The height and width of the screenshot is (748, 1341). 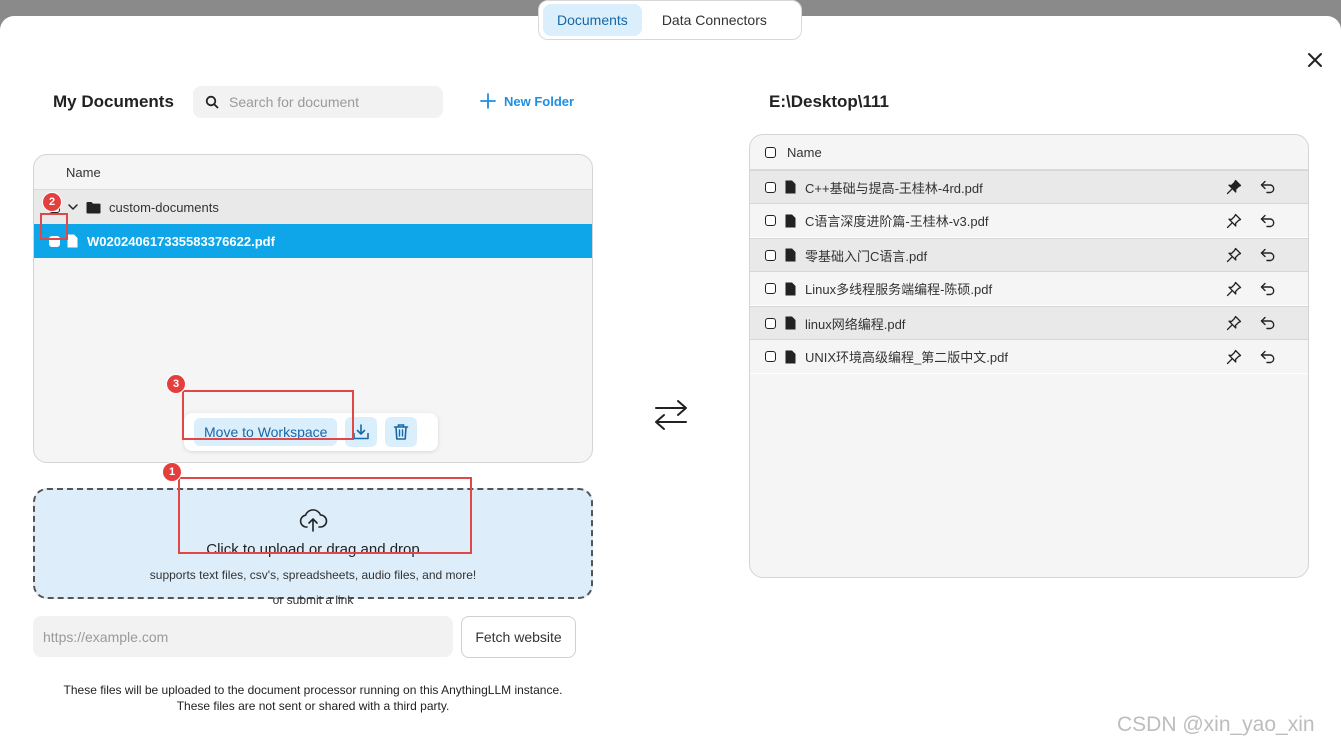 What do you see at coordinates (172, 472) in the screenshot?
I see `step-badge-1: 1` at bounding box center [172, 472].